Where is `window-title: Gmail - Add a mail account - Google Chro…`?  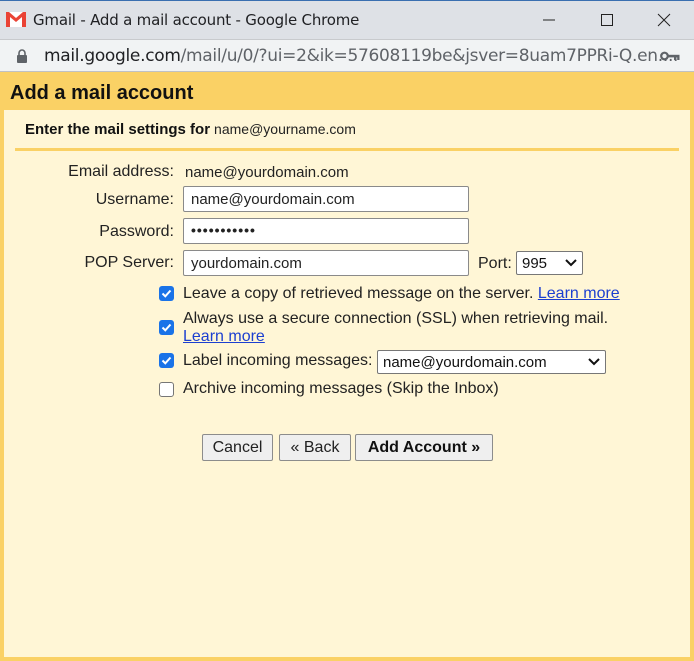 window-title: Gmail - Add a mail account - Google Chro… is located at coordinates (196, 20).